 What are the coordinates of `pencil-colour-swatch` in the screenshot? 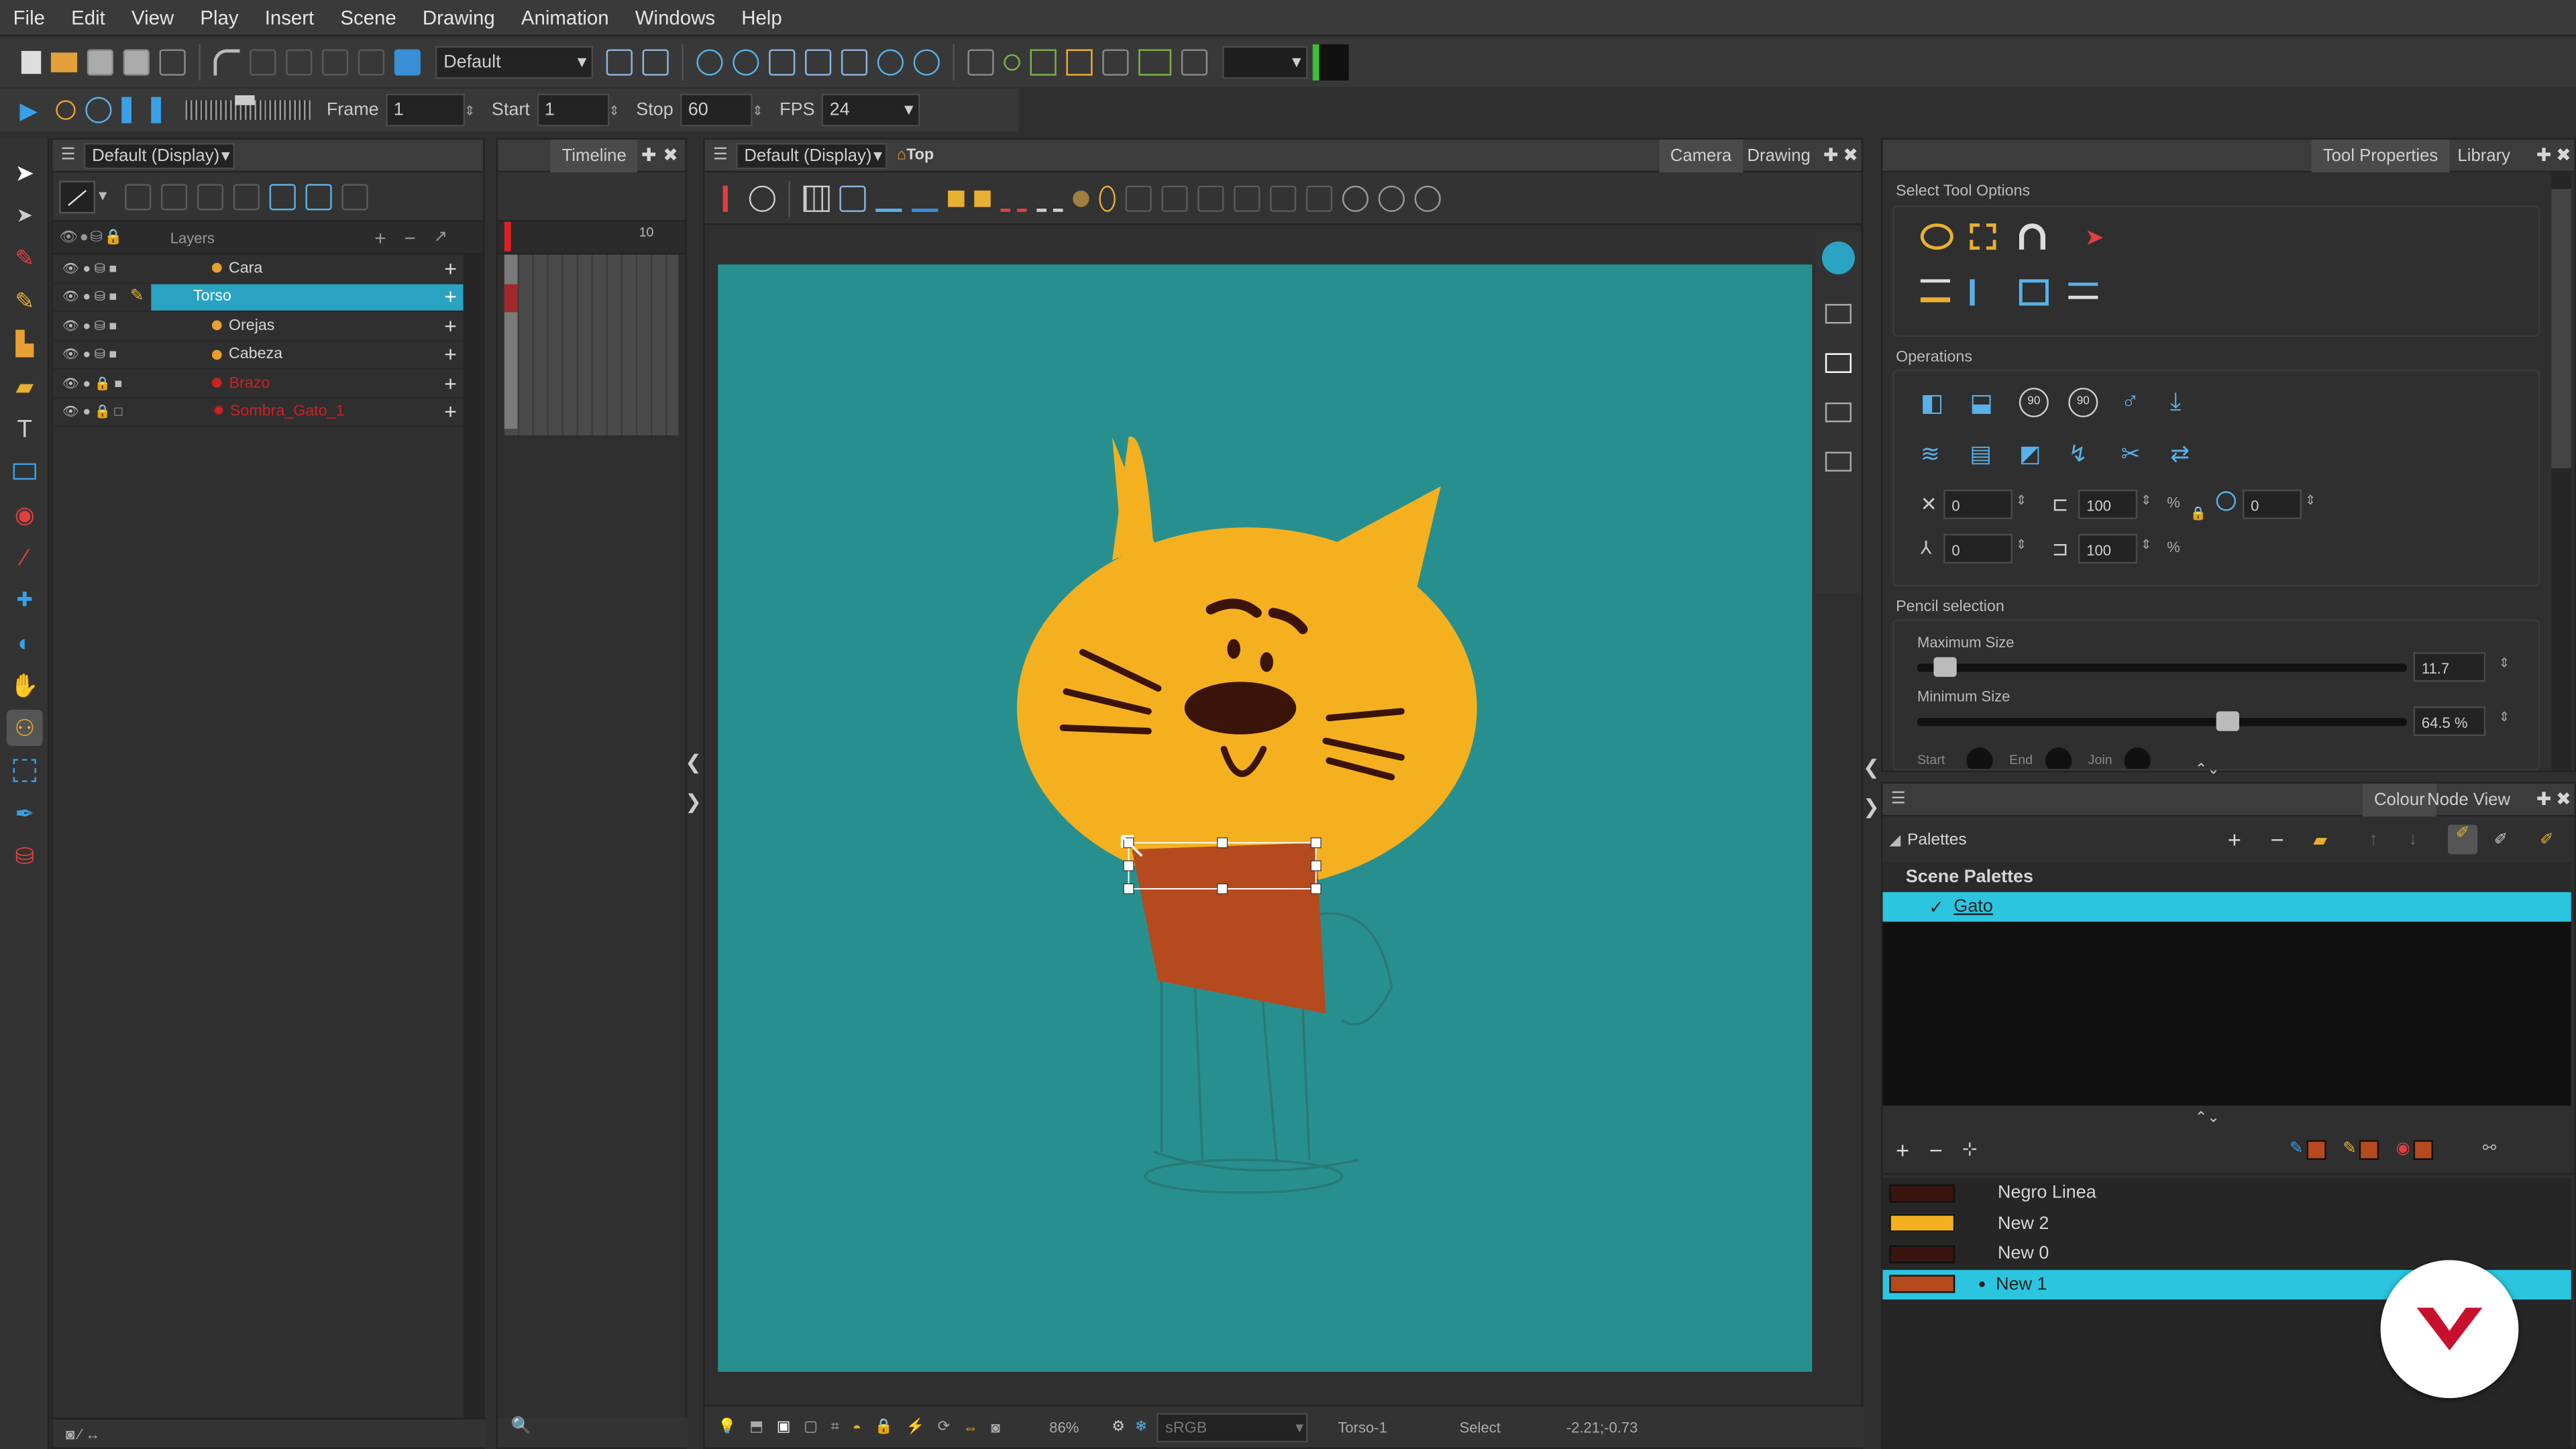 It's located at (2316, 1149).